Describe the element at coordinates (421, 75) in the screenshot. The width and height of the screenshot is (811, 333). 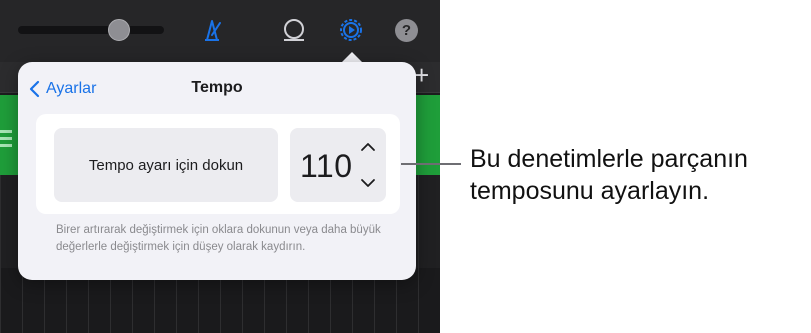
I see `add-track-button: +` at that location.